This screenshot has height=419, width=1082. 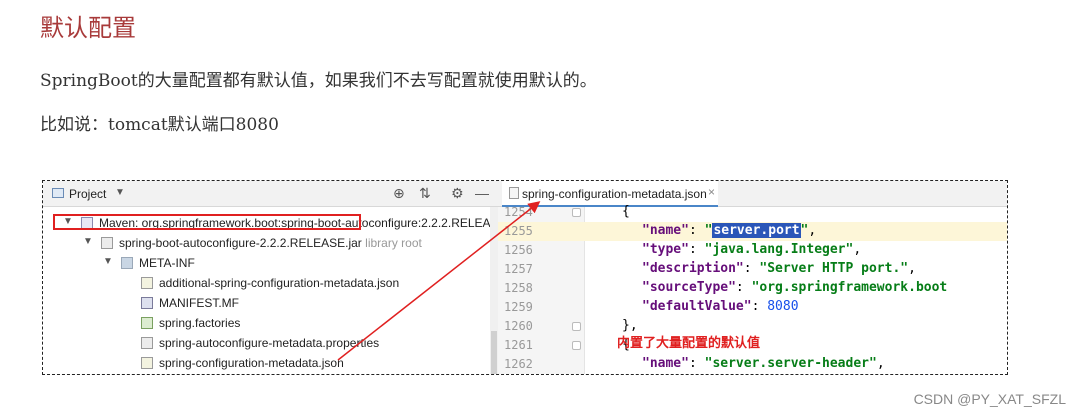 I want to click on factories-file-icon, so click(x=147, y=323).